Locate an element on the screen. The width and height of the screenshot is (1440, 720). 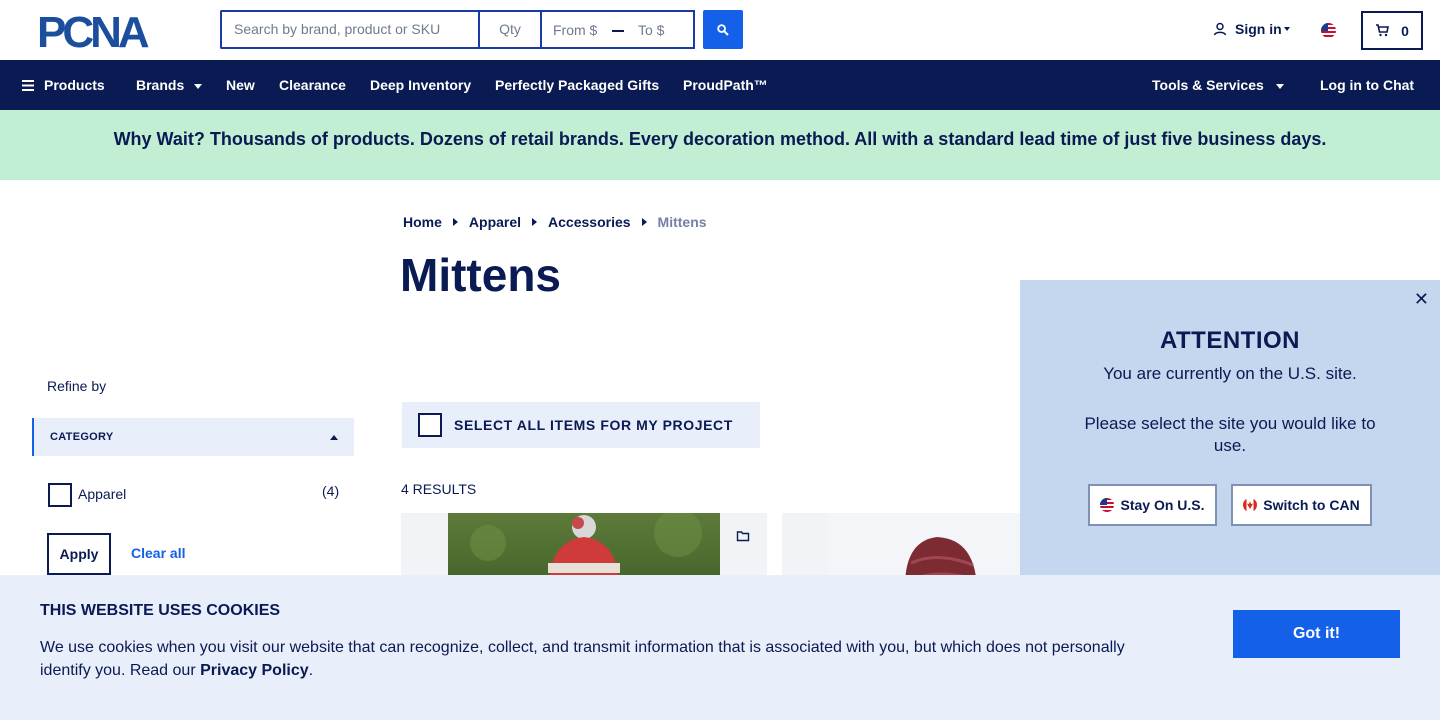
breadcrumb-home: Home is located at coordinates (422, 222).